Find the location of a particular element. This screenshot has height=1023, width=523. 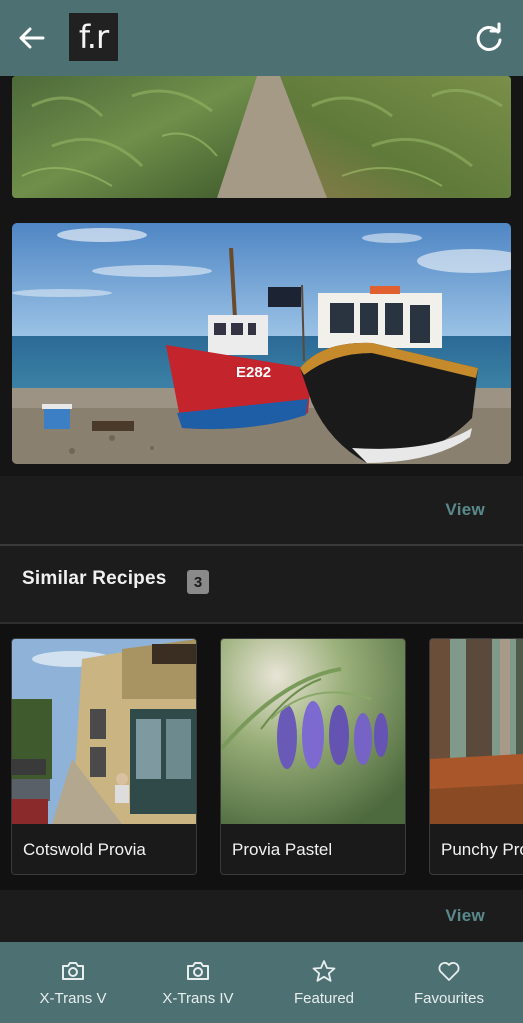

similar-recipes-header: Similar Recipes 3 is located at coordinates (261, 584).